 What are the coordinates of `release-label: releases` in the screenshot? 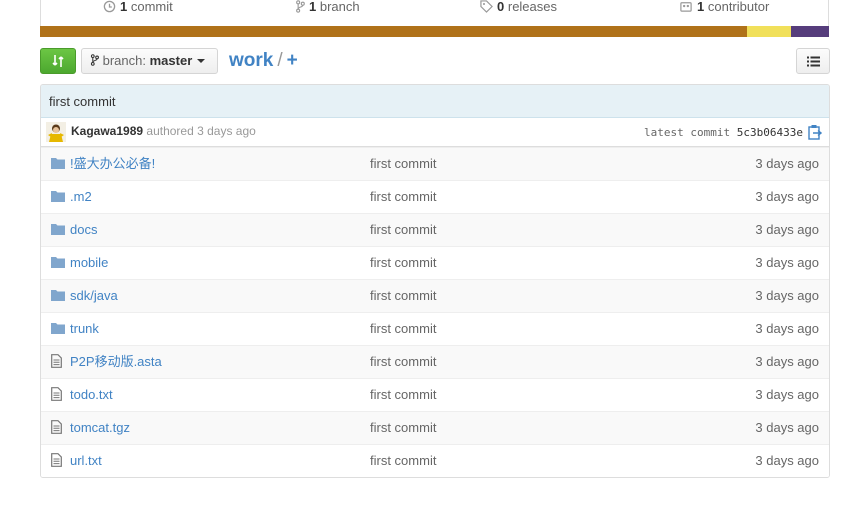 It's located at (532, 7).